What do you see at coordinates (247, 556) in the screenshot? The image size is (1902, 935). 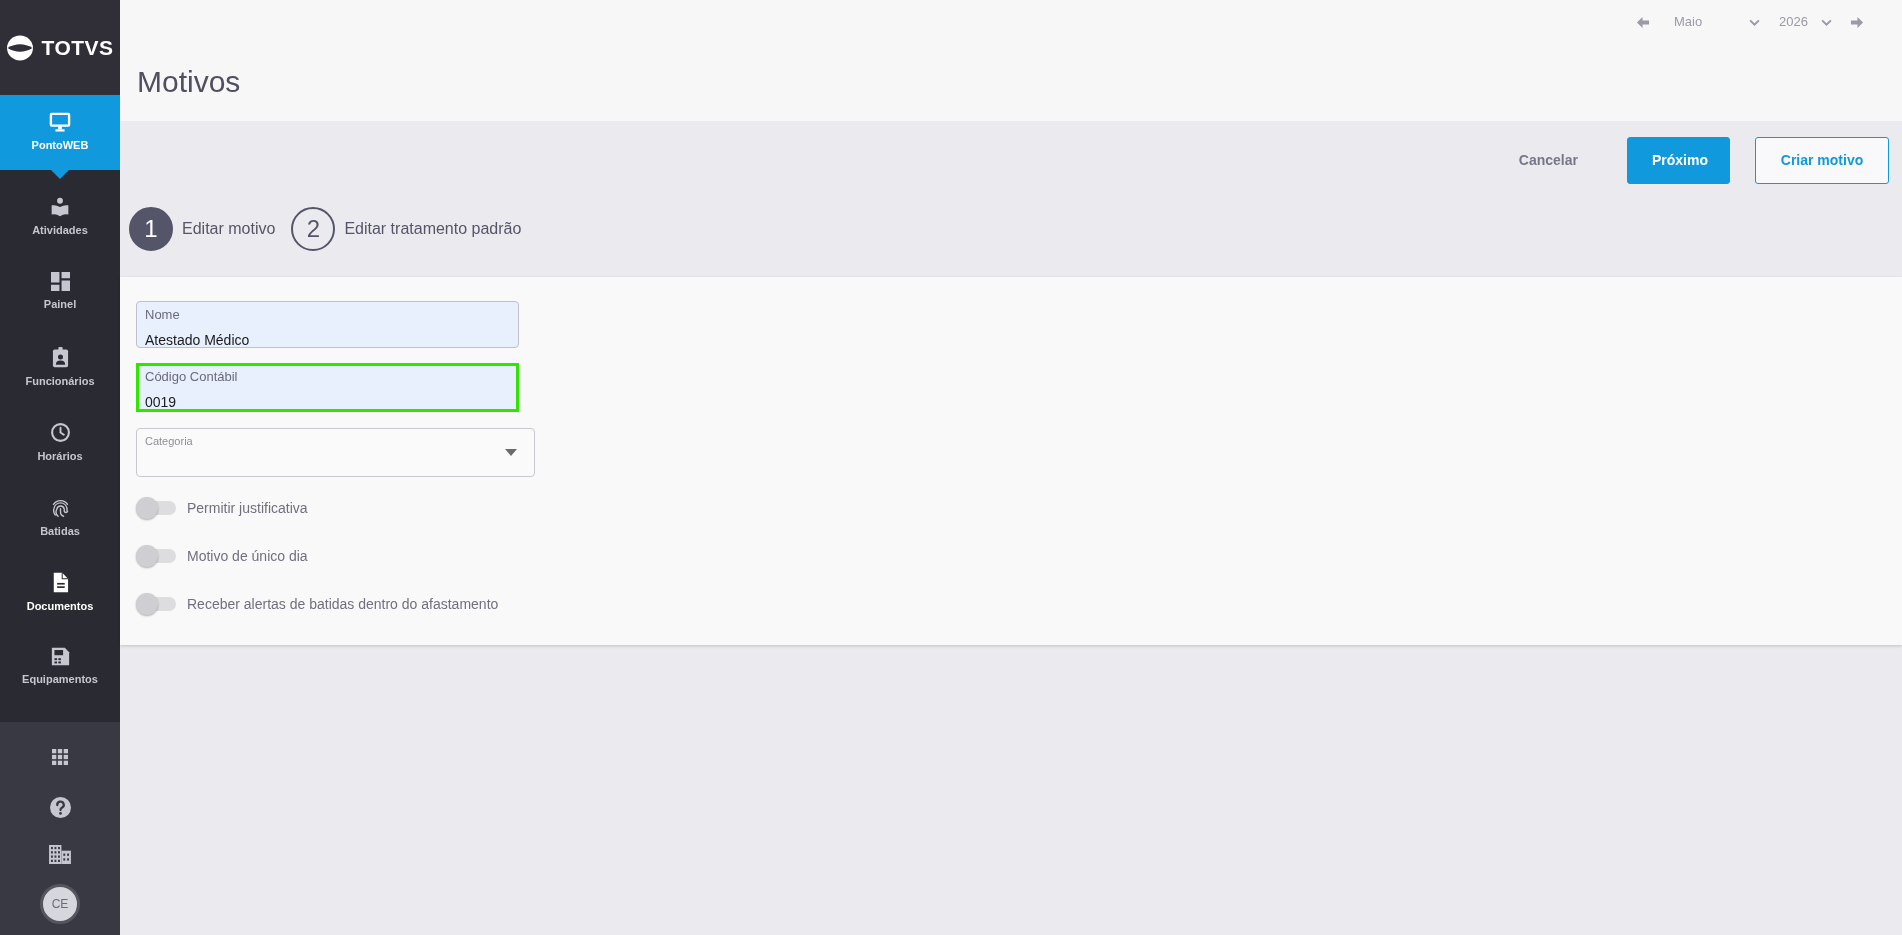 I see `toggle-label: Motivo de único dia` at bounding box center [247, 556].